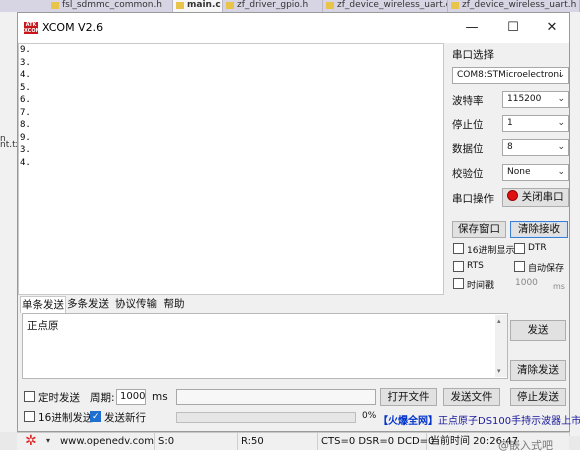 The width and height of the screenshot is (580, 466). What do you see at coordinates (136, 304) in the screenshot?
I see `tab-protocol: 协议传输` at bounding box center [136, 304].